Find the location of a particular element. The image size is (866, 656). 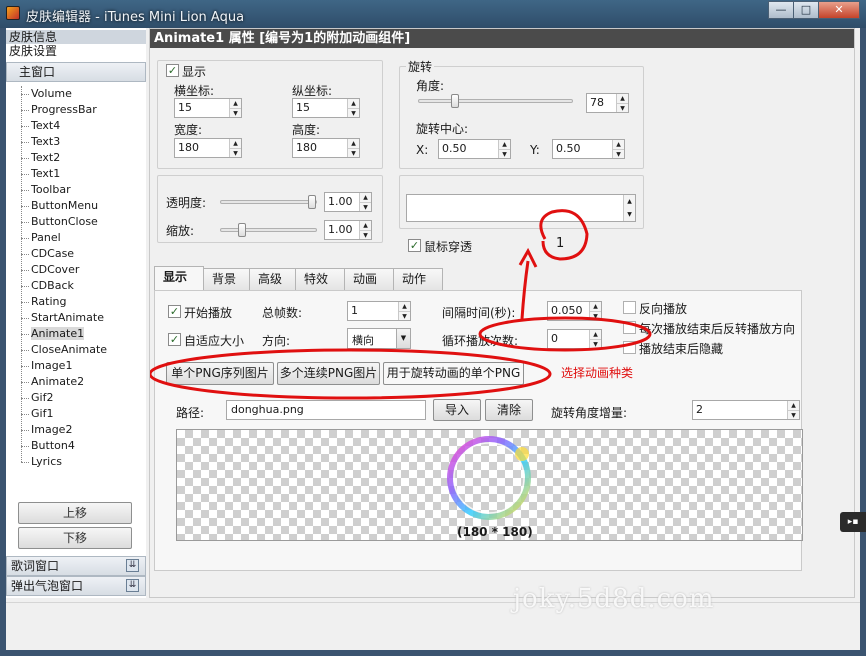

autosize-checkbox: ✓ is located at coordinates (174, 339).